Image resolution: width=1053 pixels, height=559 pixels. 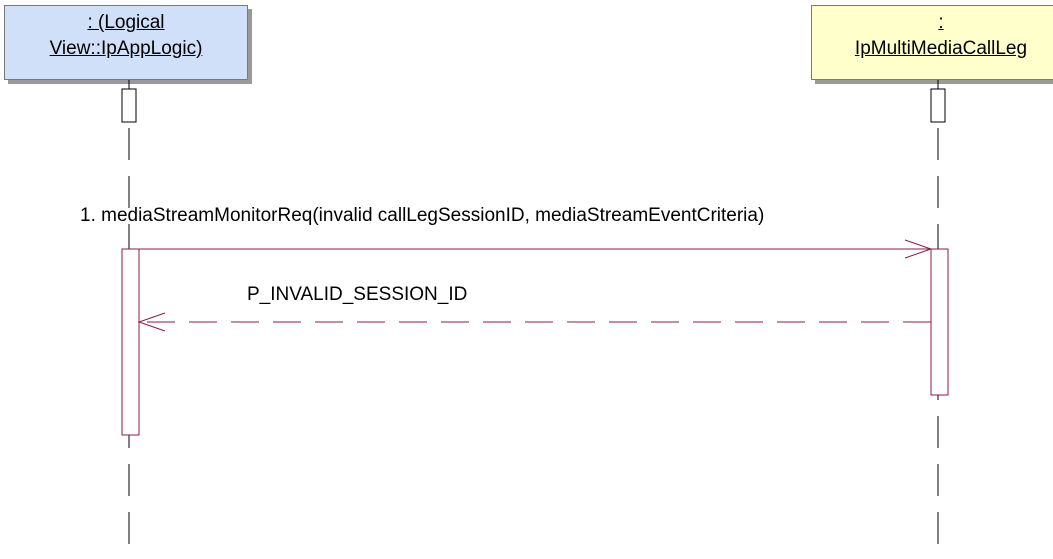 I want to click on activation-top-ipmultimediacallleg, so click(x=938, y=105).